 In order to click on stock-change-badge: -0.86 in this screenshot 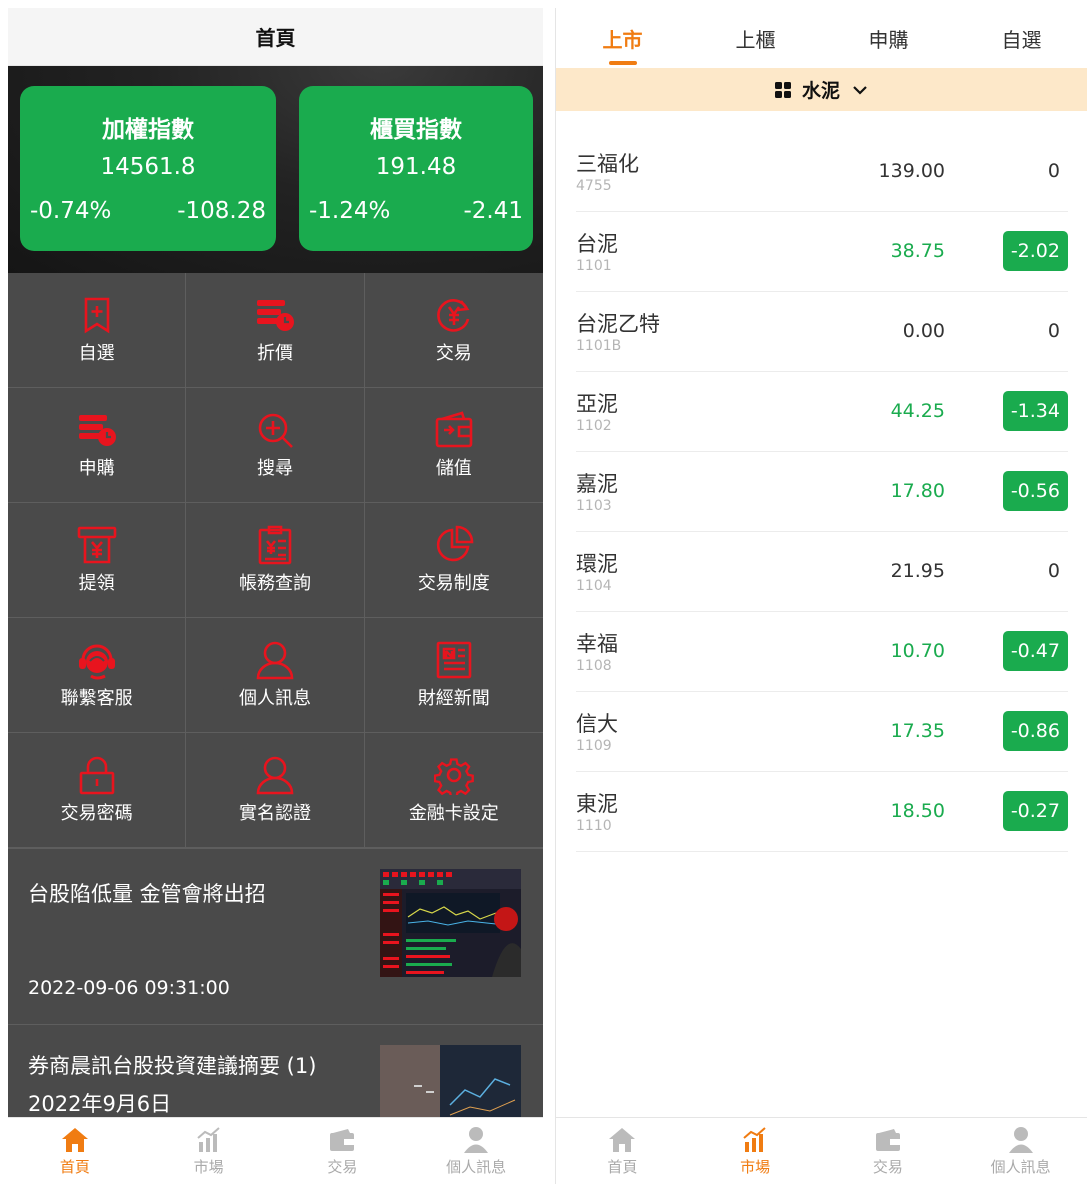, I will do `click(1035, 731)`.